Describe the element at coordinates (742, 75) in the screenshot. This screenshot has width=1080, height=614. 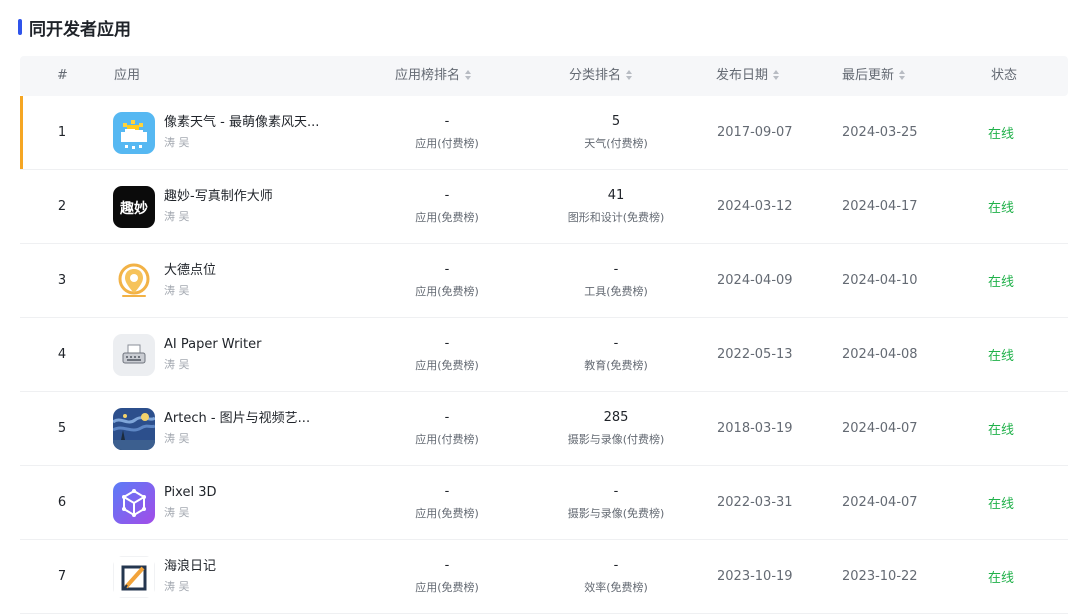
I see `header-publish-date-label: 发布日期` at that location.